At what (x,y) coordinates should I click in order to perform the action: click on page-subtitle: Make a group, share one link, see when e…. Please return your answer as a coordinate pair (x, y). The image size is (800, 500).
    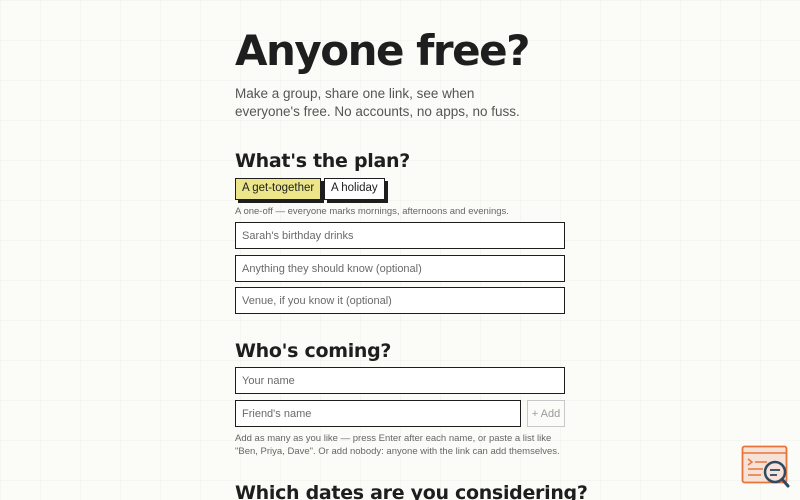
    Looking at the image, I should click on (377, 102).